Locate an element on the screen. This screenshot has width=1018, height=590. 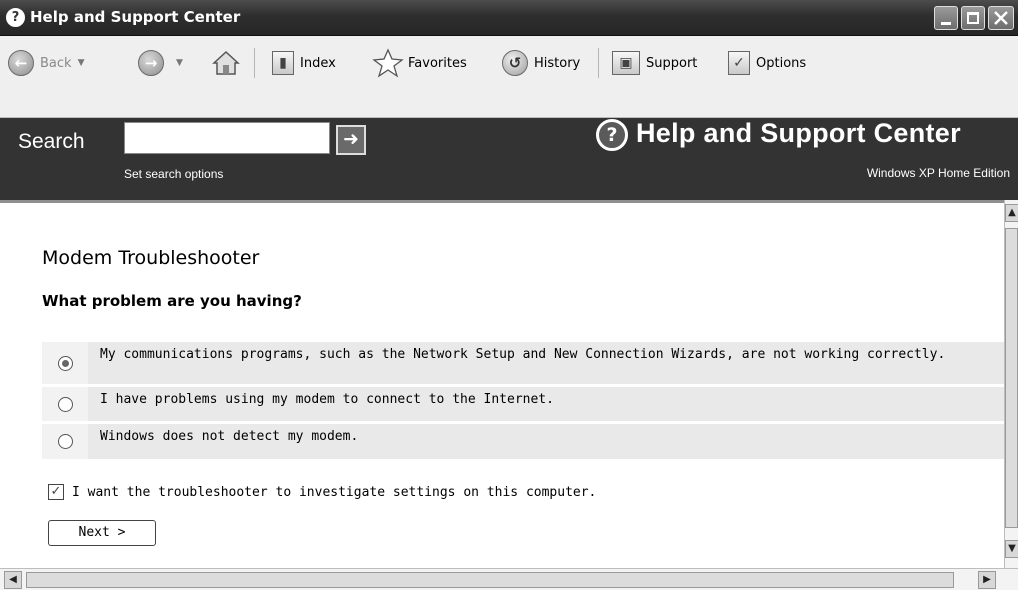
search-input is located at coordinates (227, 138).